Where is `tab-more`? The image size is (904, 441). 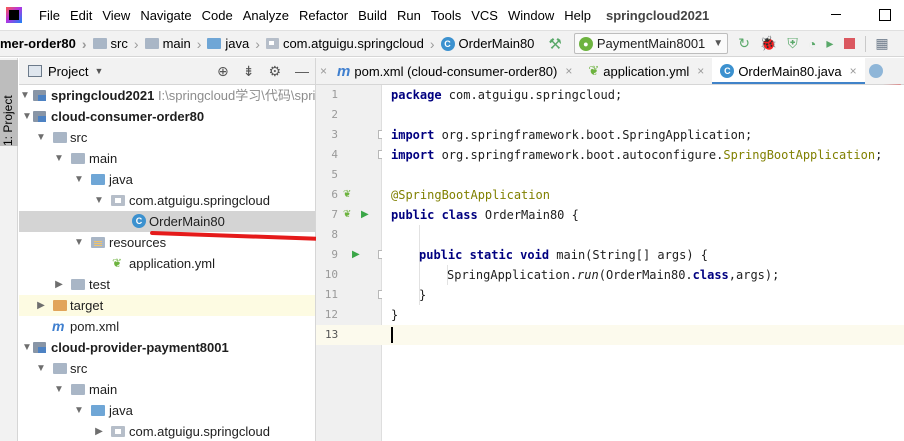 tab-more is located at coordinates (878, 71).